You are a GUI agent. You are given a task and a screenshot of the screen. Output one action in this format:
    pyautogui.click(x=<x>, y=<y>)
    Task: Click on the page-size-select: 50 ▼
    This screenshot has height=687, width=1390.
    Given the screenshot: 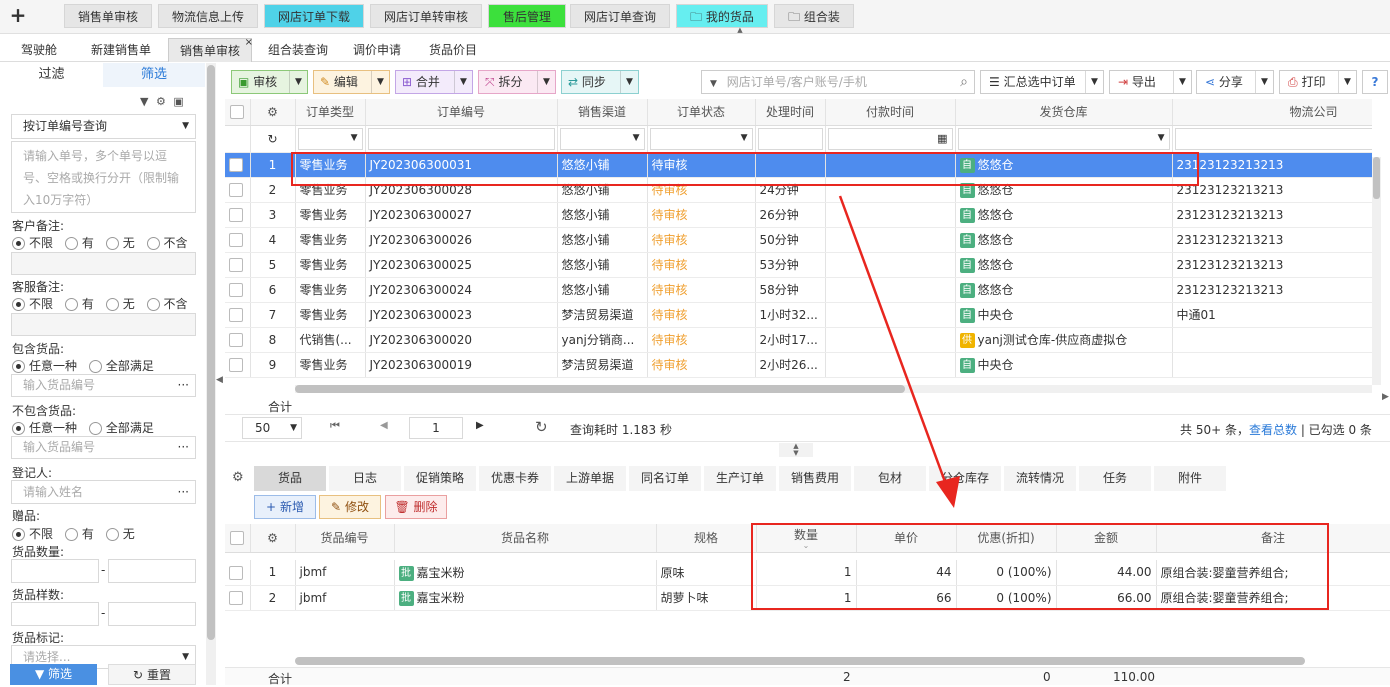 What is the action you would take?
    pyautogui.click(x=272, y=428)
    